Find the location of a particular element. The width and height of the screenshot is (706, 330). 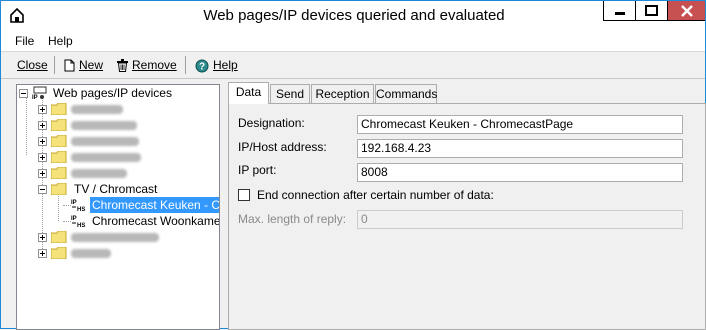

tree-folder-tv-chromcast: TV / Chromcast is located at coordinates (117, 189).